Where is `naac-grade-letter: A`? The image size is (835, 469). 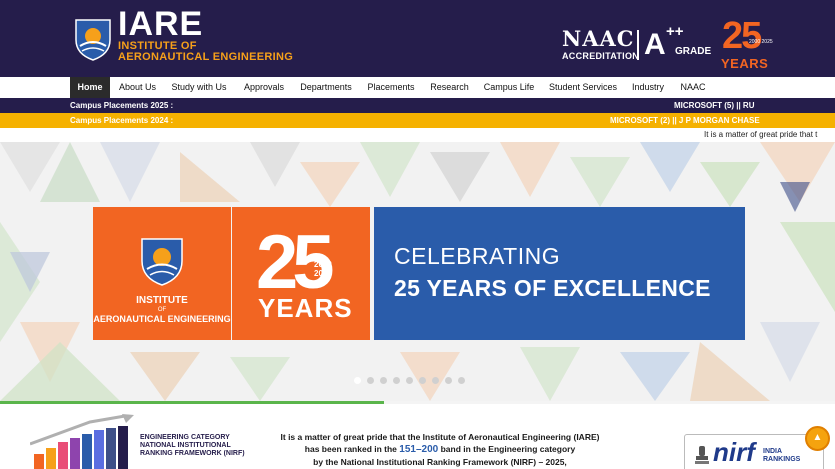 naac-grade-letter: A is located at coordinates (655, 44).